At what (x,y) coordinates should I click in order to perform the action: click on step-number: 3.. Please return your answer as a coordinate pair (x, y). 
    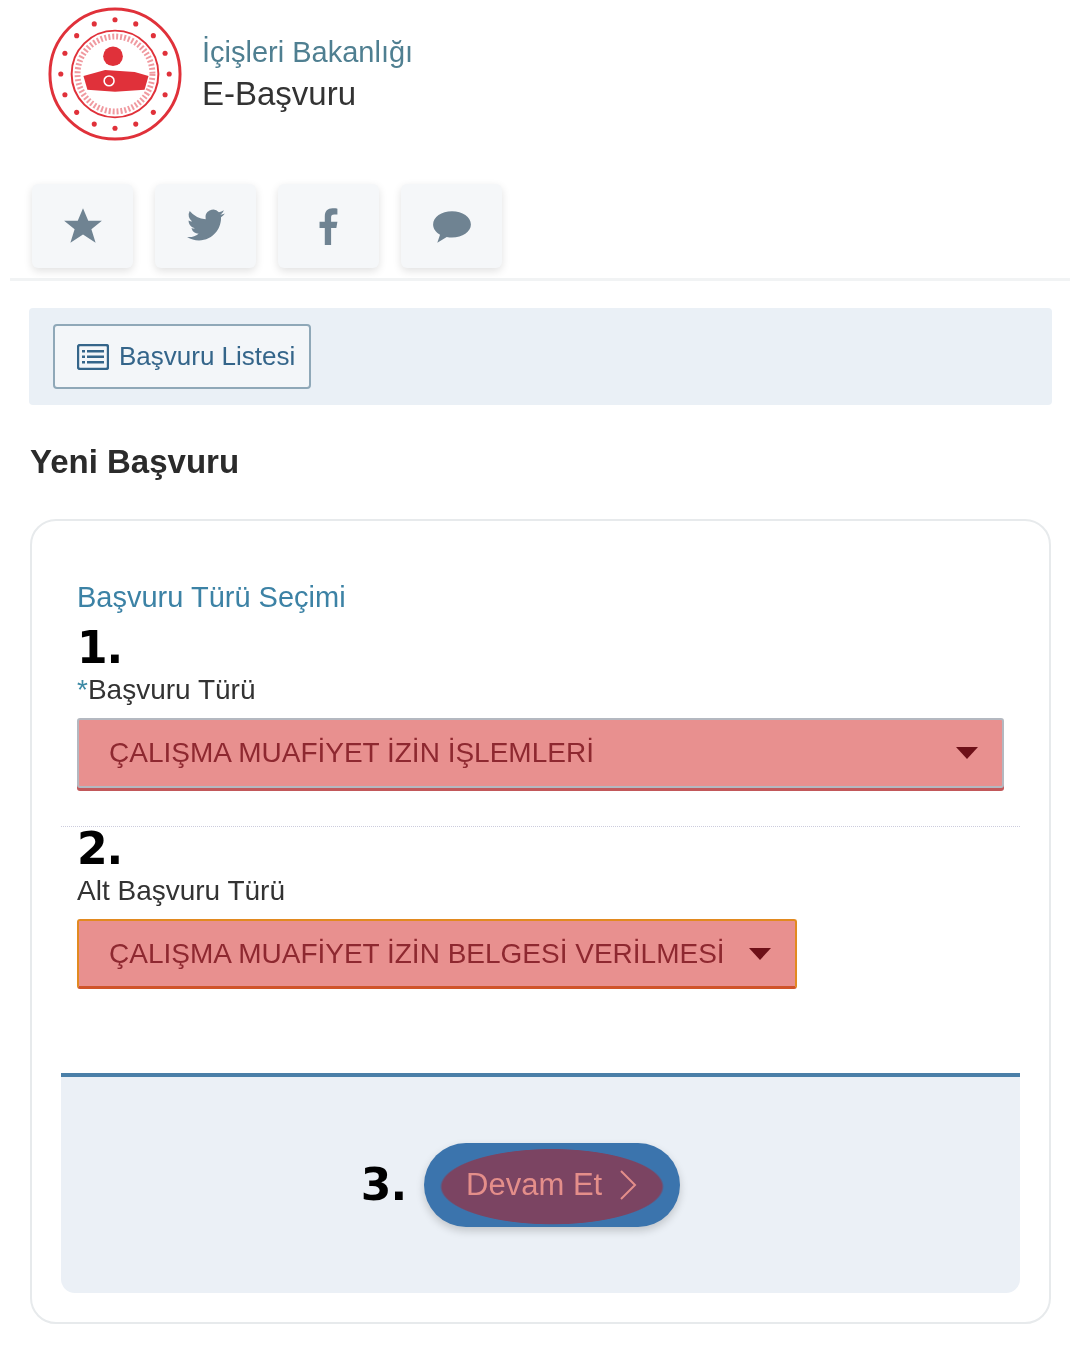
    Looking at the image, I should click on (383, 1185).